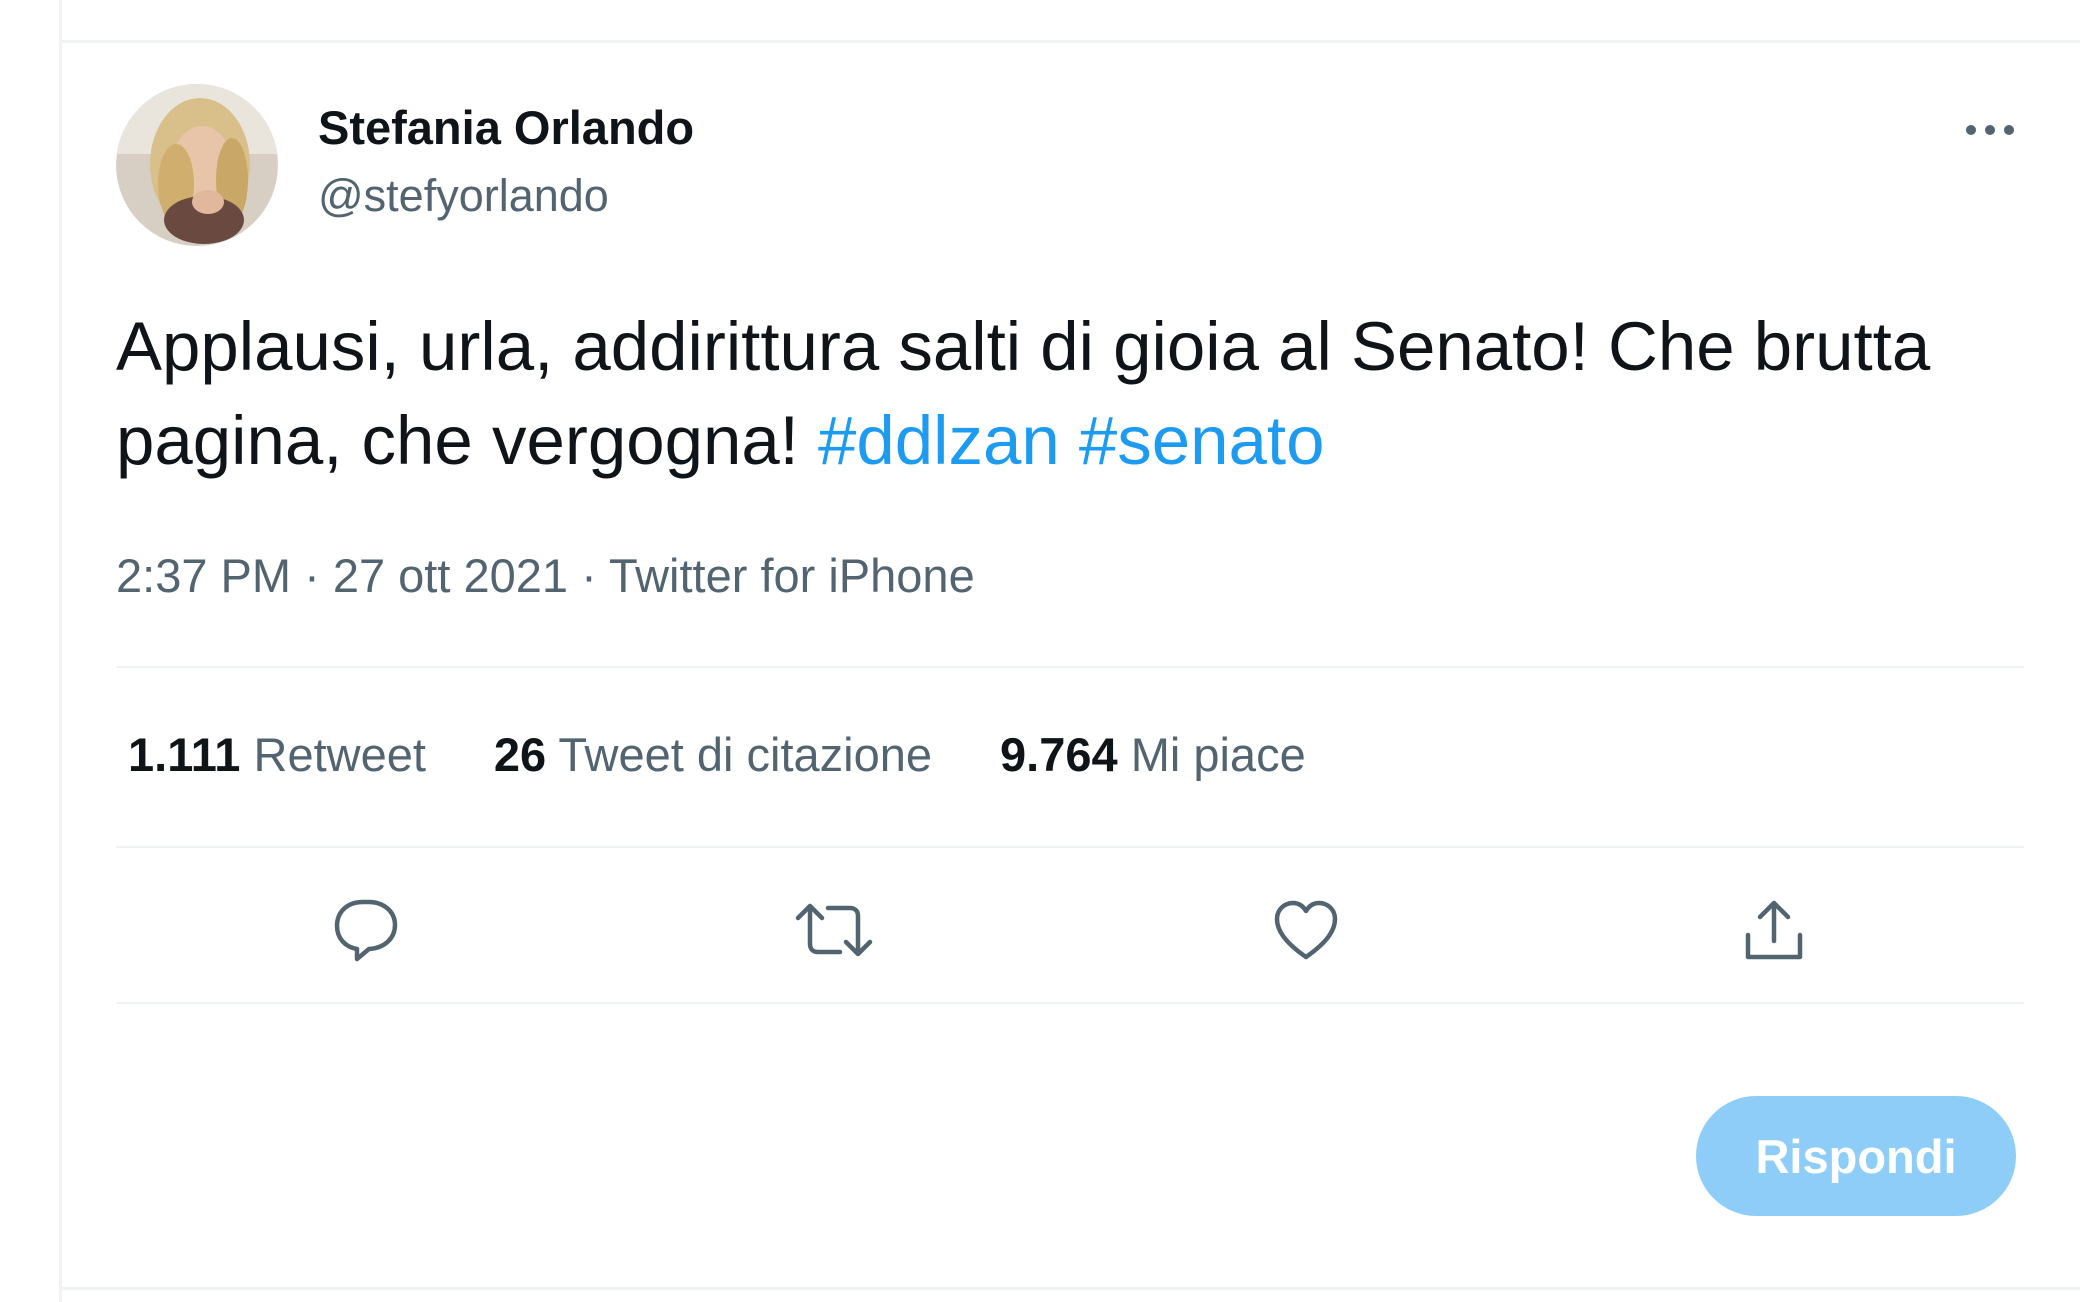 The width and height of the screenshot is (2080, 1302). I want to click on tweet-date: 27 ott 2021, so click(450, 575).